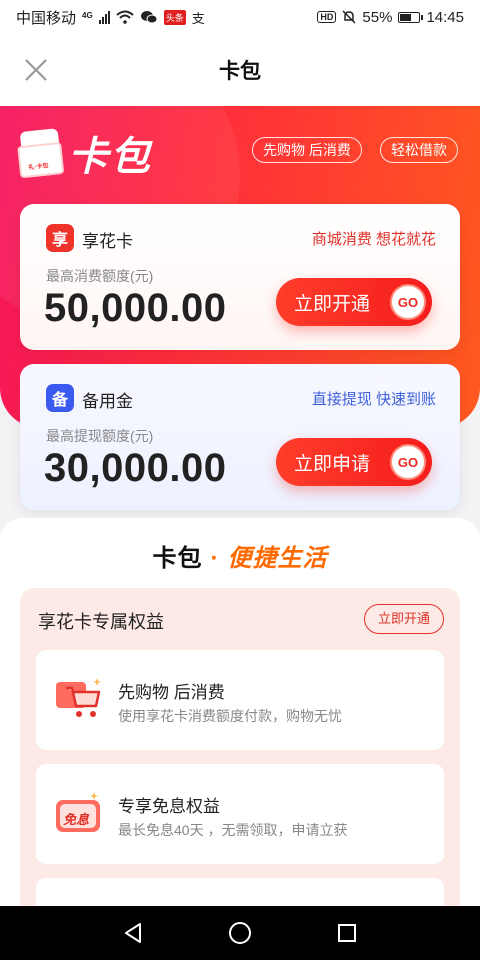 The width and height of the screenshot is (480, 960). What do you see at coordinates (149, 17) in the screenshot?
I see `wechat-icon` at bounding box center [149, 17].